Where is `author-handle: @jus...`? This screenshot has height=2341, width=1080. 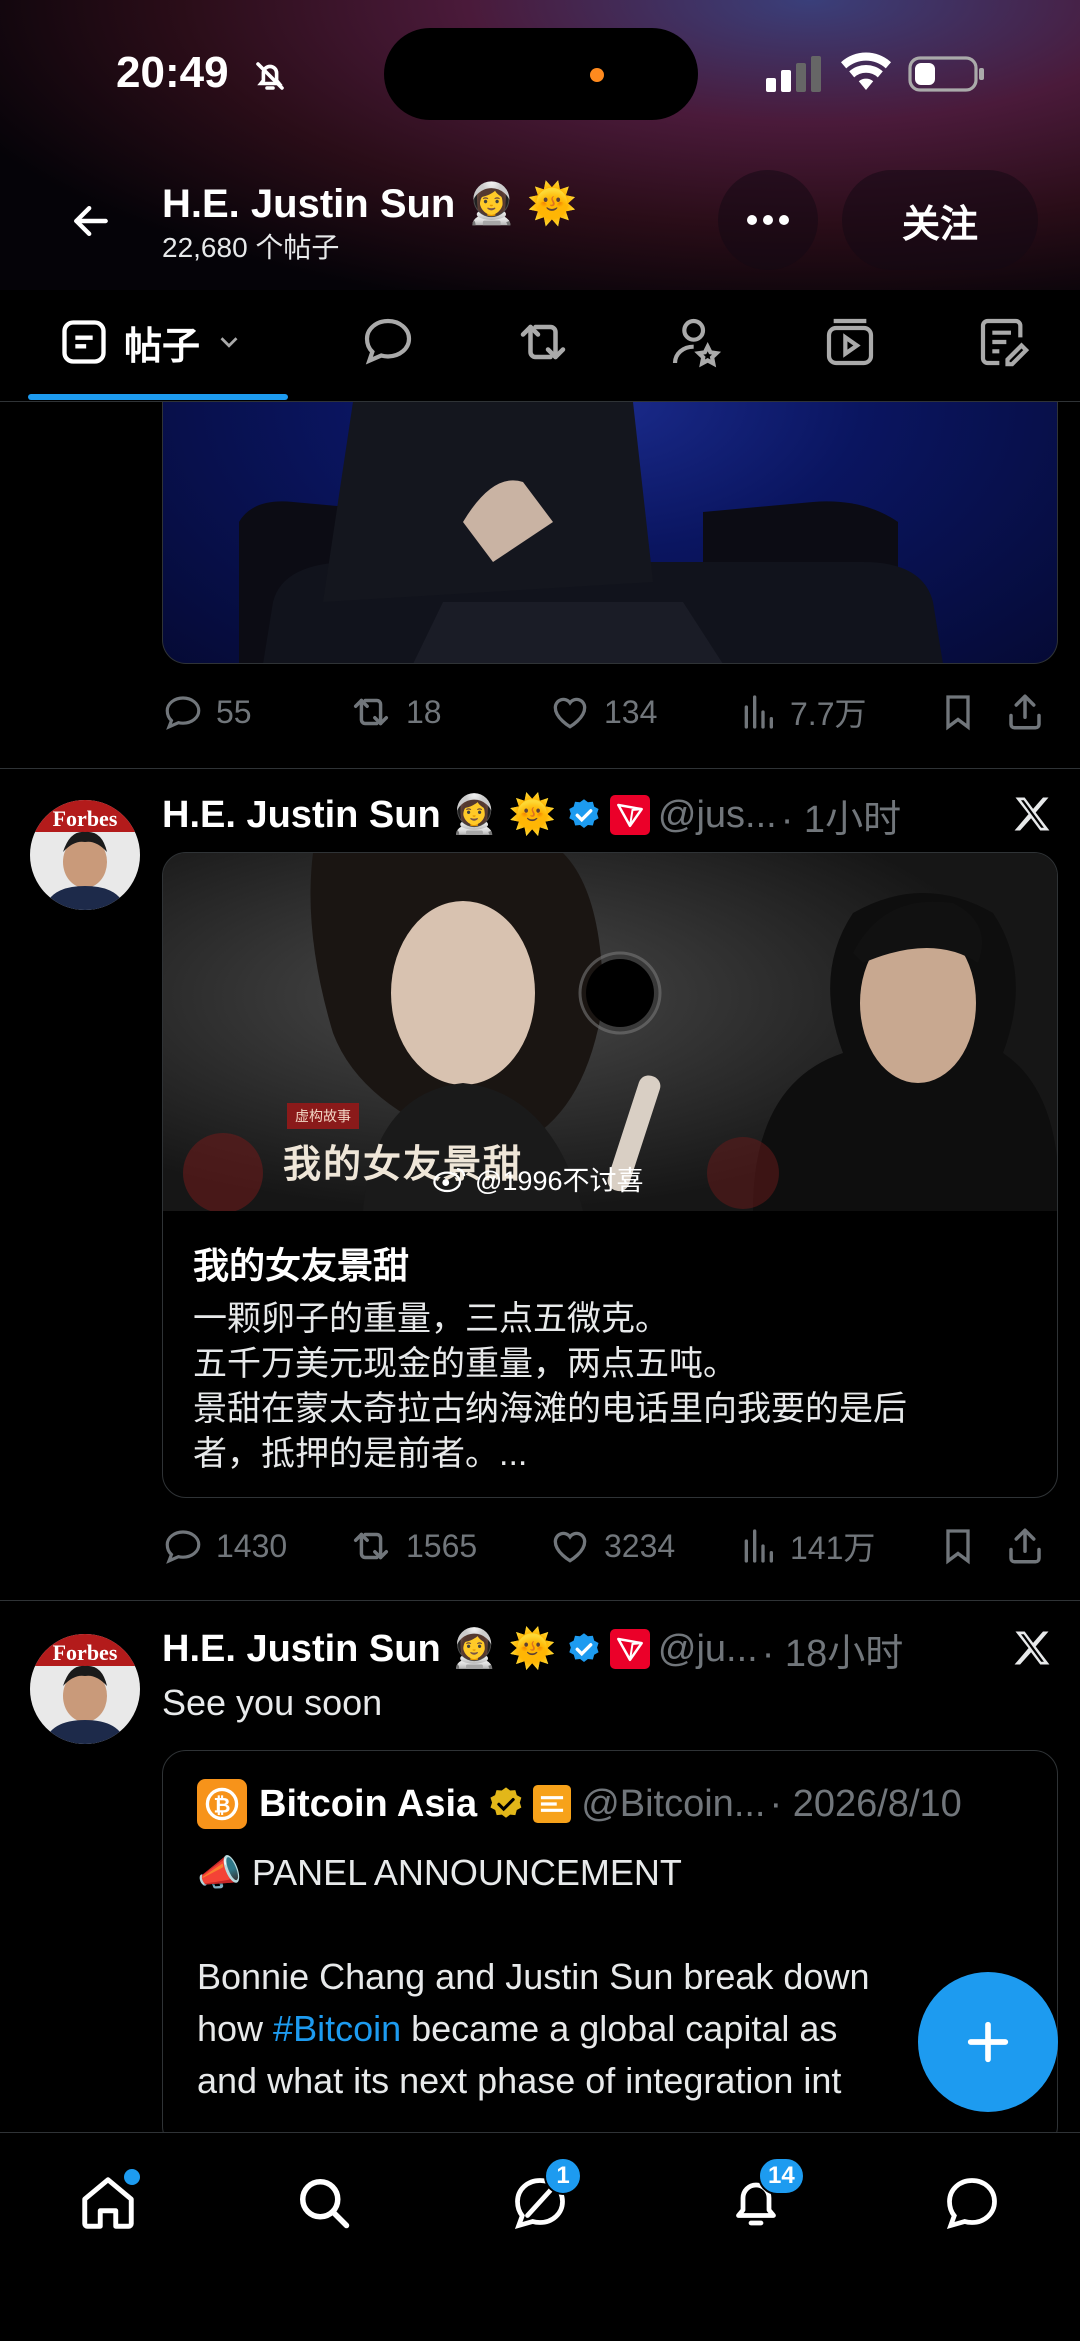
author-handle: @jus... is located at coordinates (717, 815).